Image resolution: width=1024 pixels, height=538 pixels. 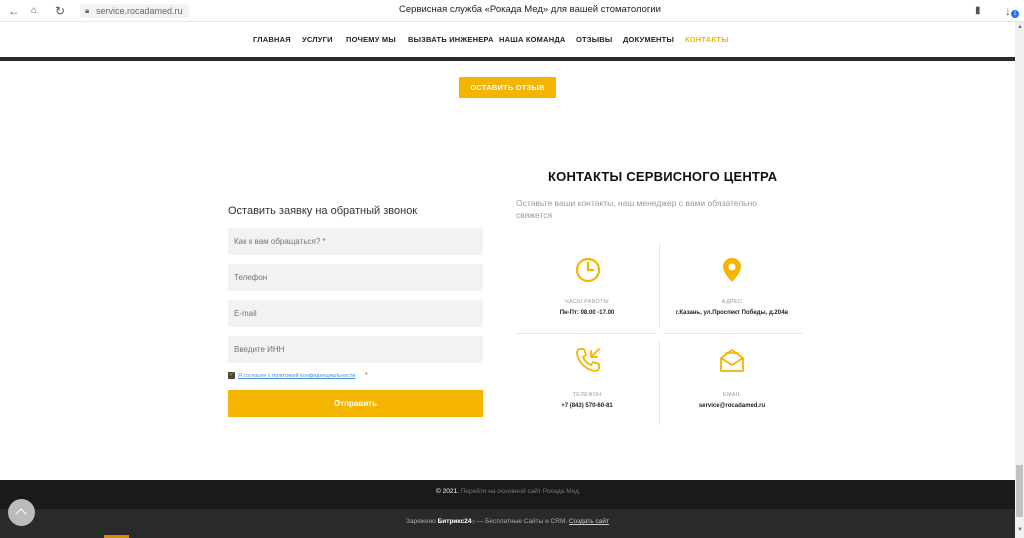 What do you see at coordinates (522, 521) in the screenshot?
I see `powered-mid: — Бесплатные Сайты и CRM.` at bounding box center [522, 521].